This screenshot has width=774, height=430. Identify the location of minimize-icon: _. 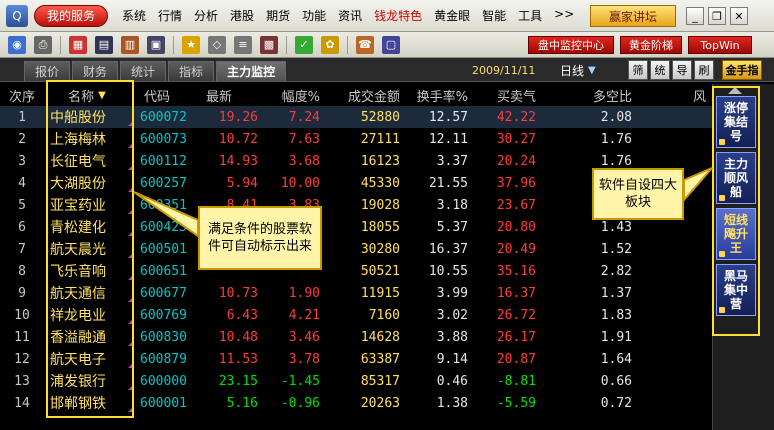
(695, 16).